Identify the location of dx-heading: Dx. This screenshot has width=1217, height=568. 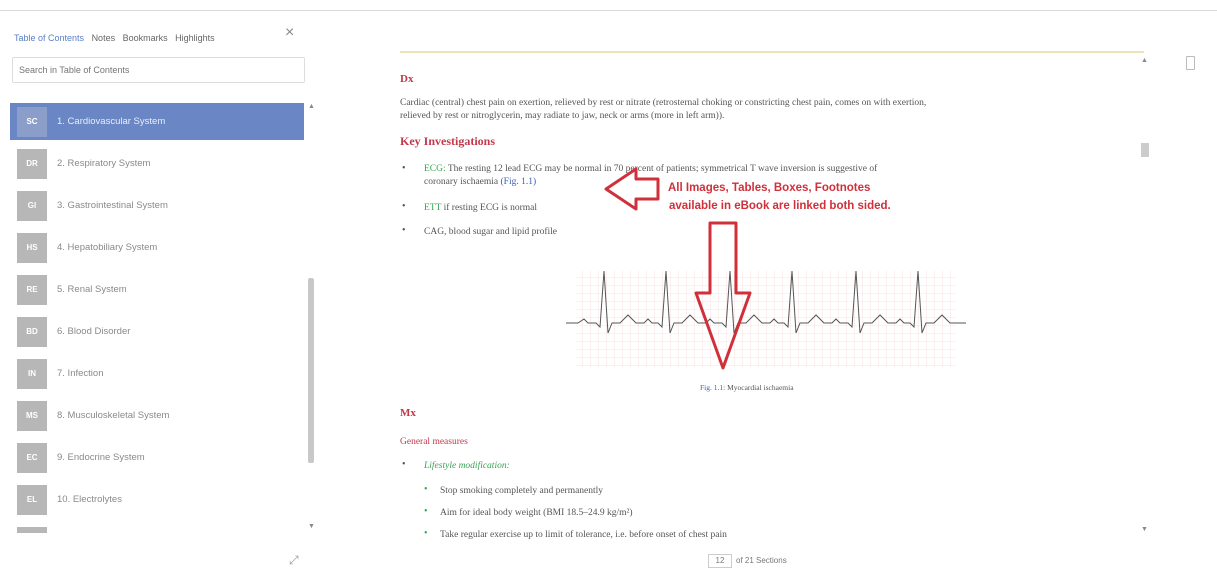
(407, 79).